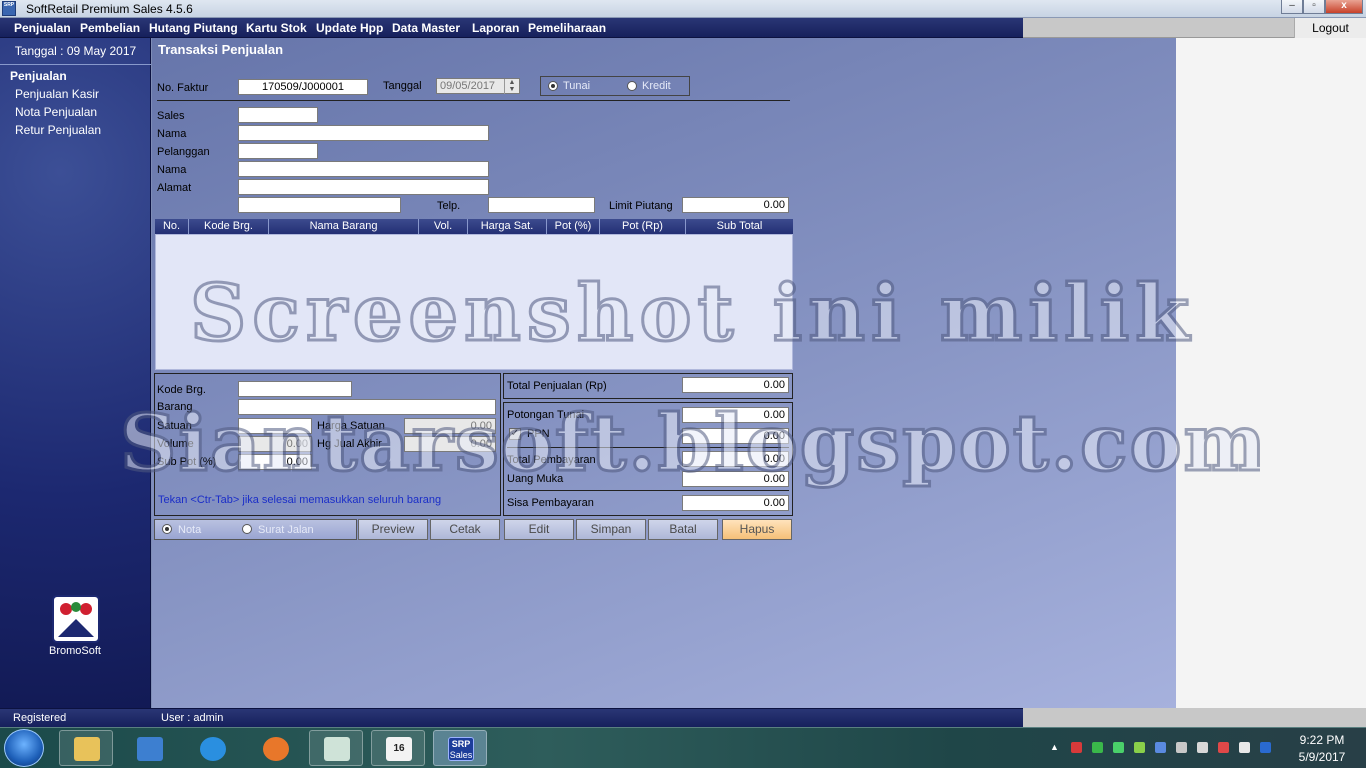 This screenshot has width=1366, height=768. Describe the element at coordinates (1054, 747) in the screenshot. I see `tray-expand-icon: ▲` at that location.